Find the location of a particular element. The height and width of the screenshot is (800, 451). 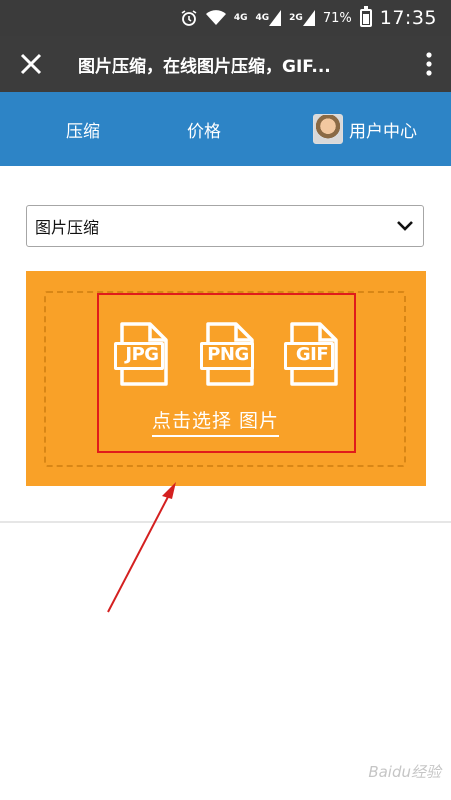

network-type-3: 2G is located at coordinates (296, 18).